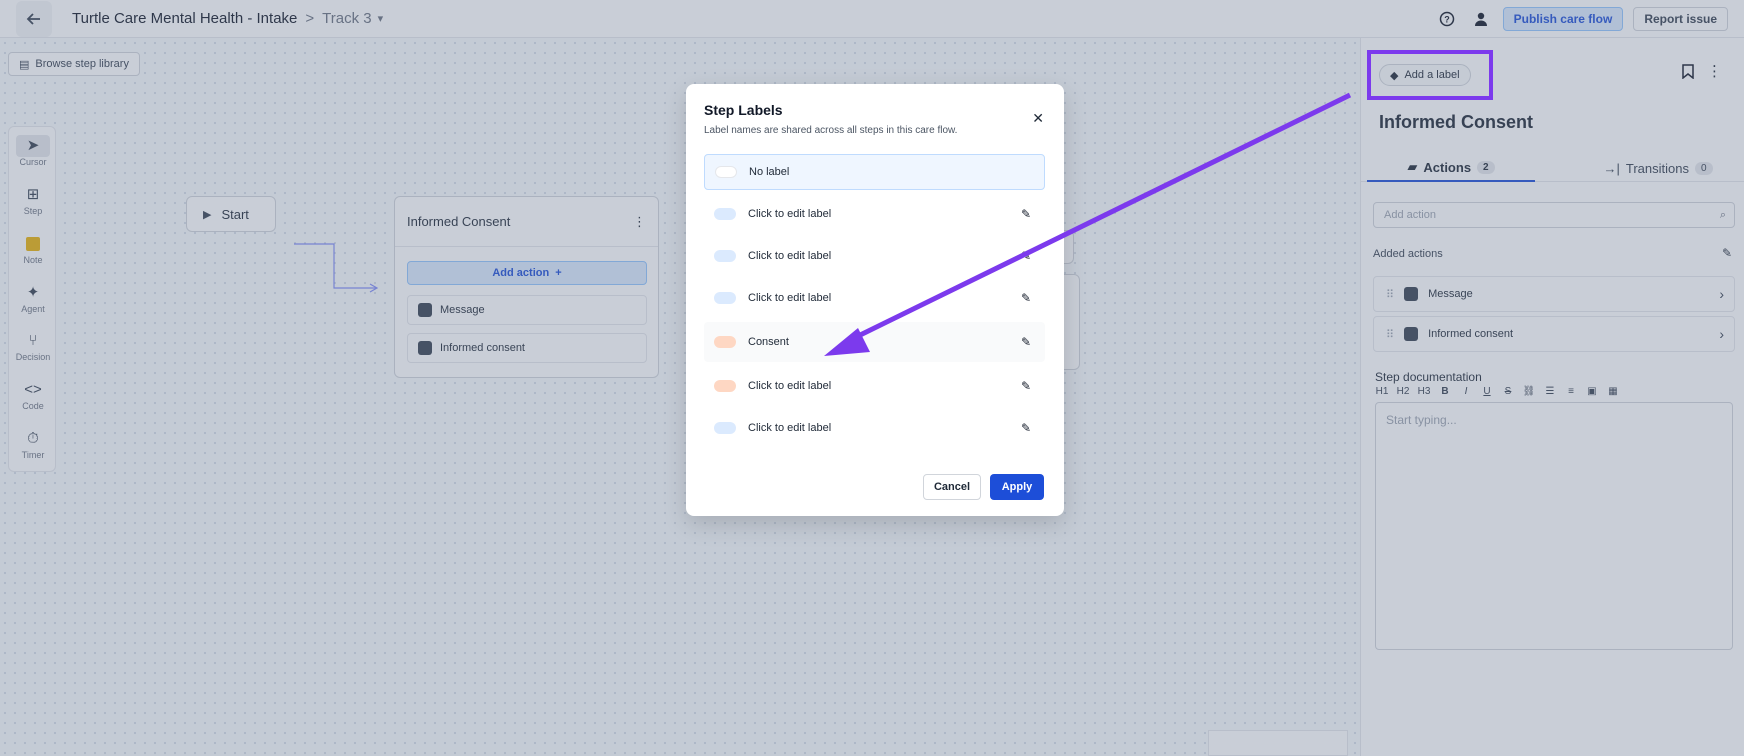  I want to click on annotation-highlight-box, so click(1430, 75).